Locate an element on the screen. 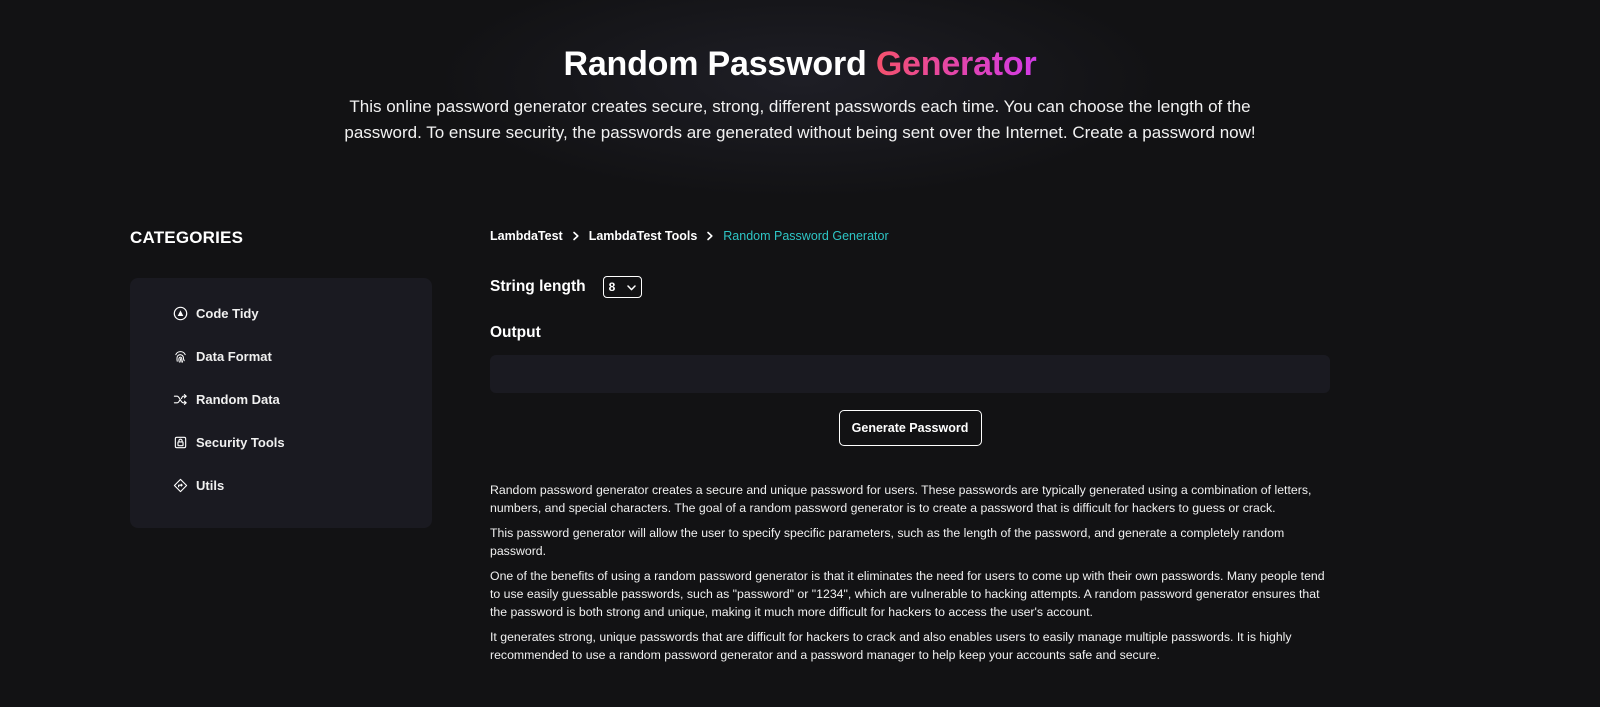 The height and width of the screenshot is (707, 1600). sidebar-item-data-format: Data Format is located at coordinates (281, 356).